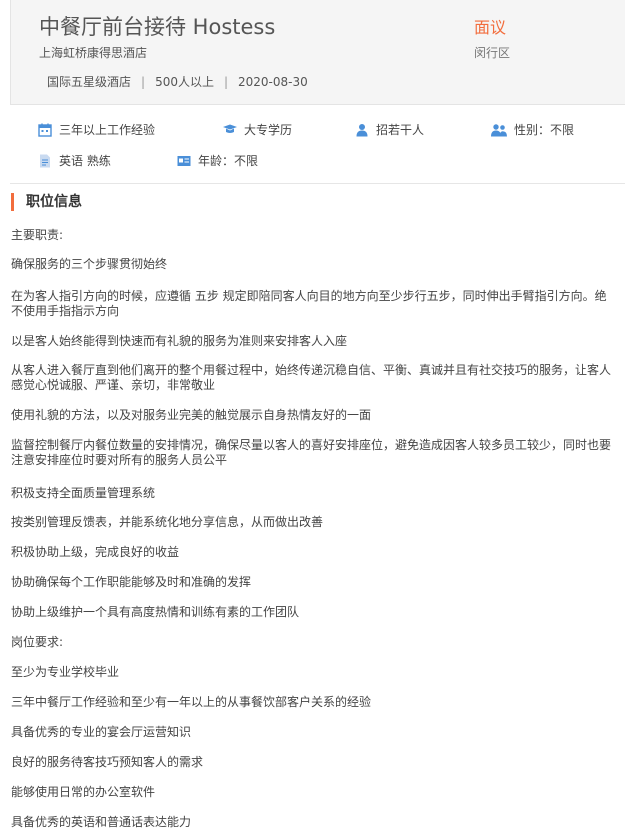 The image size is (625, 840). I want to click on desc-line-15: 三年中餐厅工作经验和至少有一年以上的从事餐饮部客户关系的经验, so click(191, 702).